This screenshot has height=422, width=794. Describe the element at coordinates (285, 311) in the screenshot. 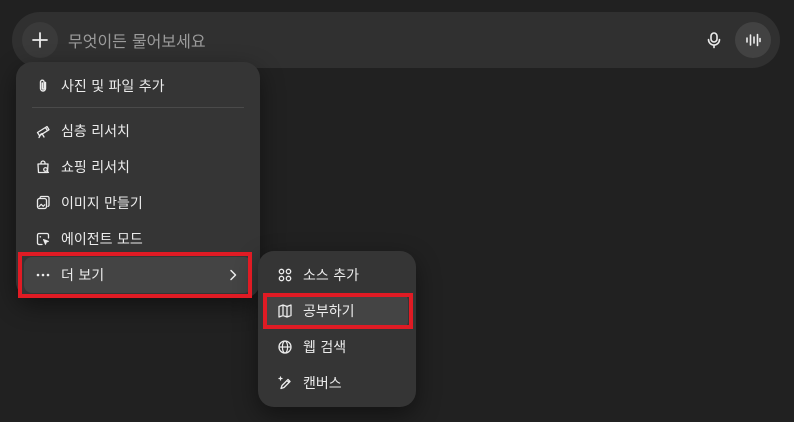

I see `book-open-icon` at that location.